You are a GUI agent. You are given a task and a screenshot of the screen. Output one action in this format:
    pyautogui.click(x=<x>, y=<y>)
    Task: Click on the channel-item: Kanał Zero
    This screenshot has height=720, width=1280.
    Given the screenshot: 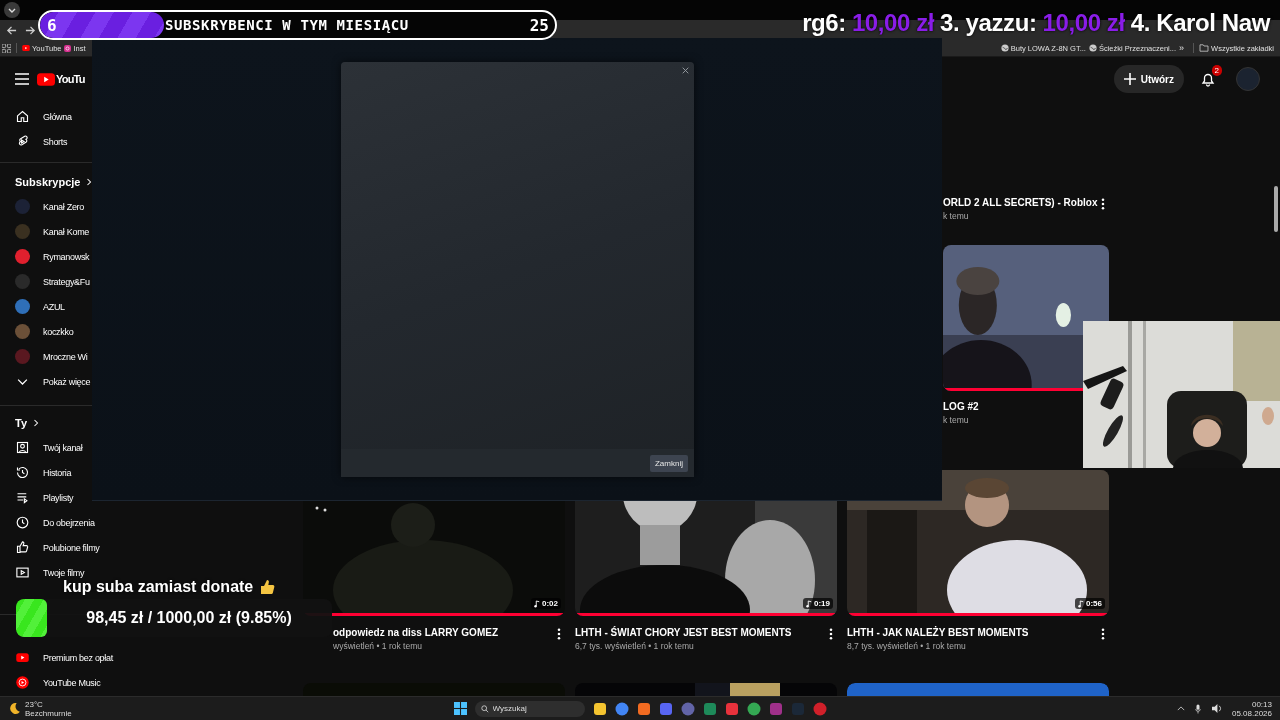 What is the action you would take?
    pyautogui.click(x=42, y=206)
    